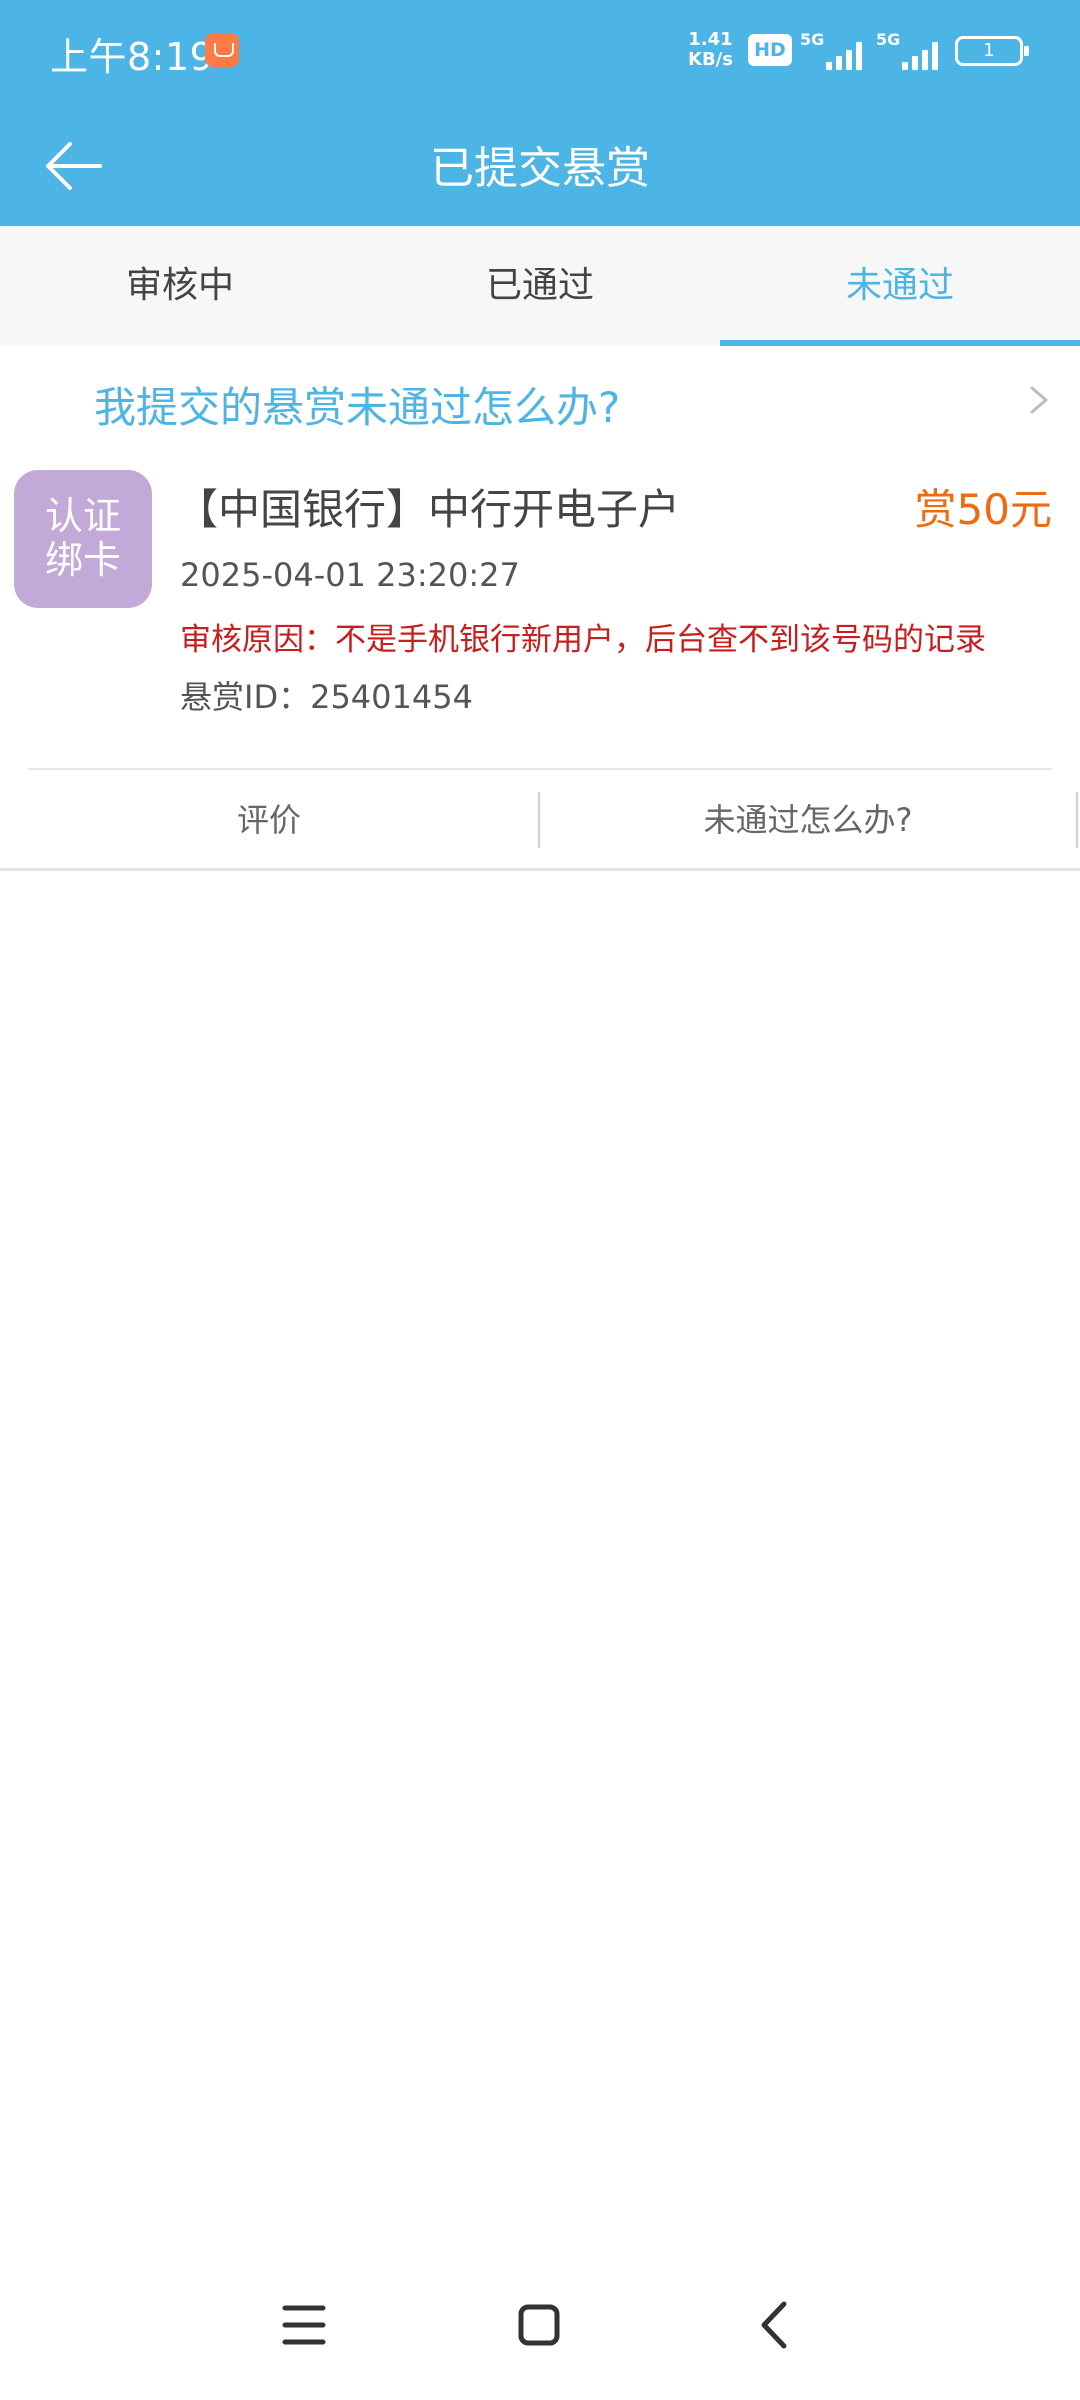 The height and width of the screenshot is (2400, 1080). I want to click on nav-menu-button, so click(304, 2325).